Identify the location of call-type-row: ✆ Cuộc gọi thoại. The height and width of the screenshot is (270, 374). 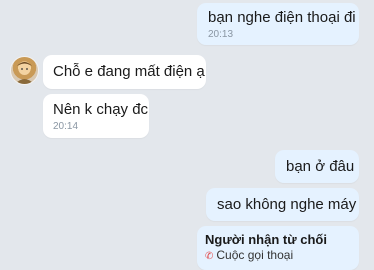
(278, 256).